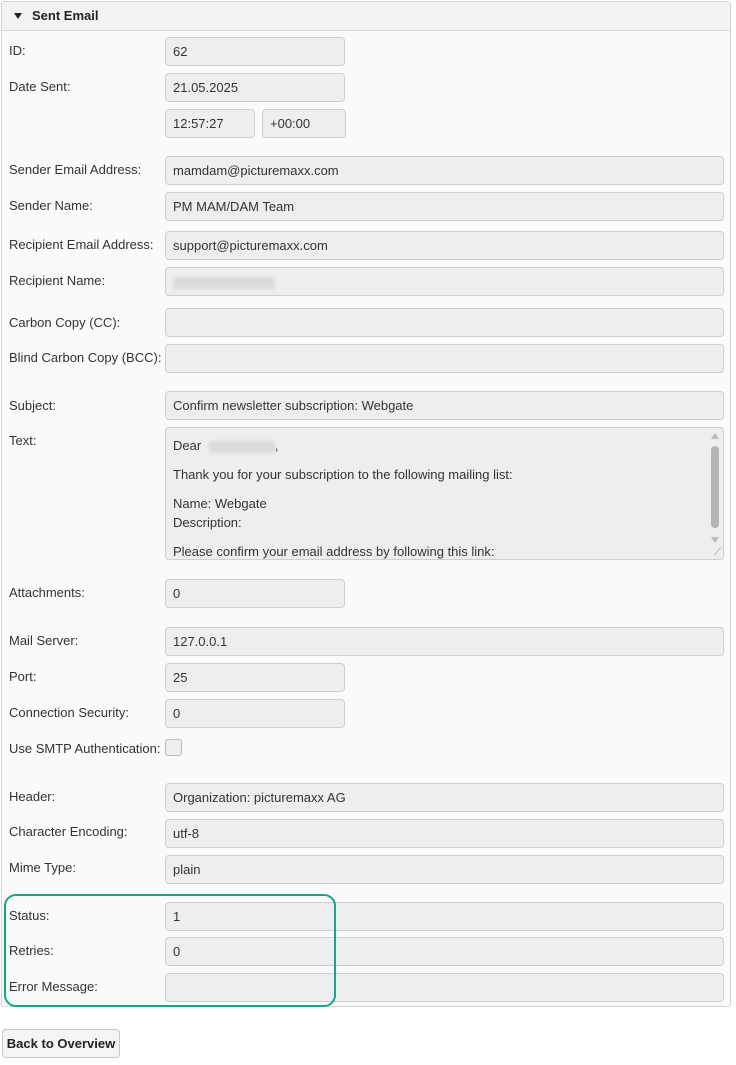  I want to click on retries-field: 0, so click(444, 951).